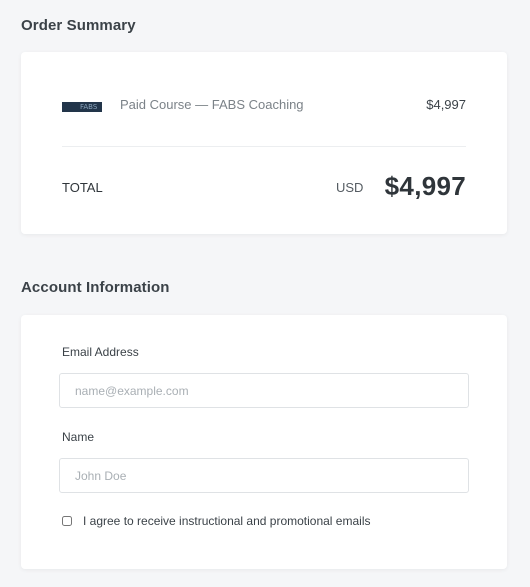 The image size is (530, 587). What do you see at coordinates (212, 104) in the screenshot?
I see `product-name: Paid Course — FABS Coaching` at bounding box center [212, 104].